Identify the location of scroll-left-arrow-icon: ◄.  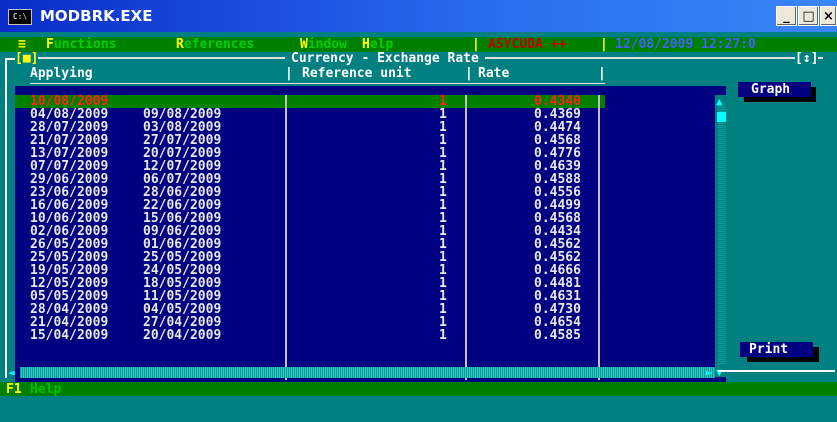
(11, 372).